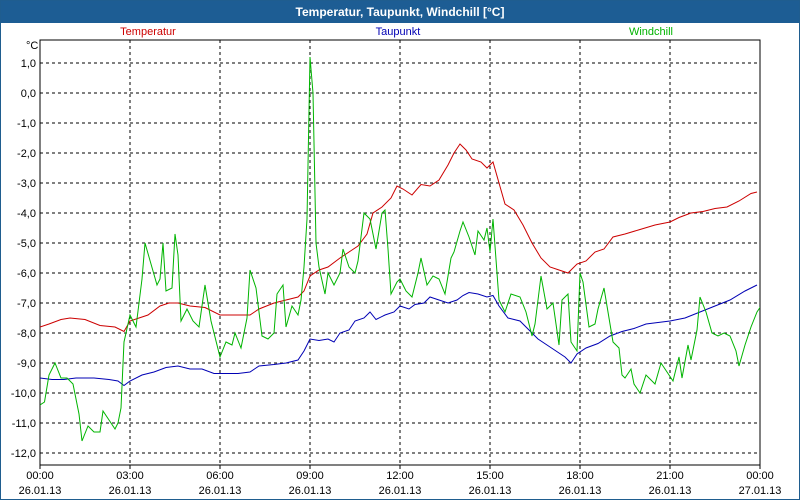 The image size is (800, 500). What do you see at coordinates (400, 476) in the screenshot?
I see `x-tick-time: 12:00` at bounding box center [400, 476].